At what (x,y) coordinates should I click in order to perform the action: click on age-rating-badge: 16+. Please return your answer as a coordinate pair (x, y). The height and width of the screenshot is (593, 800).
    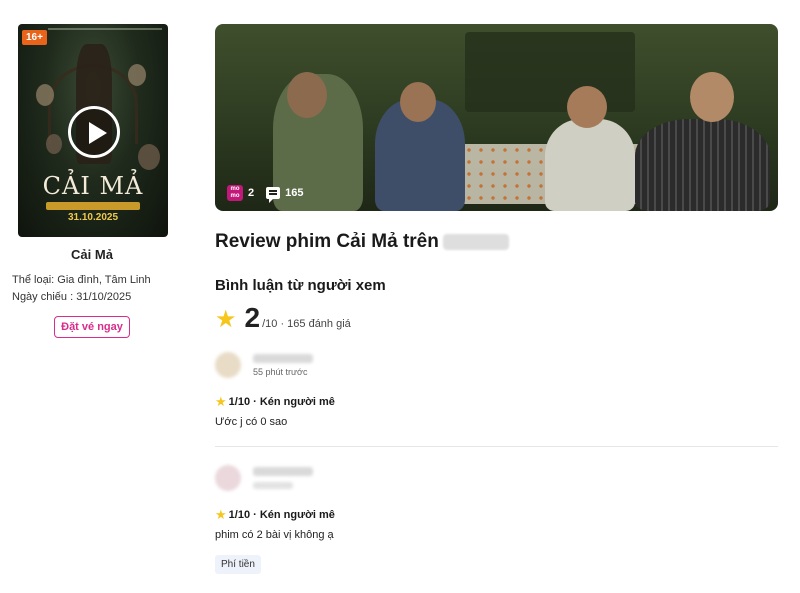
    Looking at the image, I should click on (34, 37).